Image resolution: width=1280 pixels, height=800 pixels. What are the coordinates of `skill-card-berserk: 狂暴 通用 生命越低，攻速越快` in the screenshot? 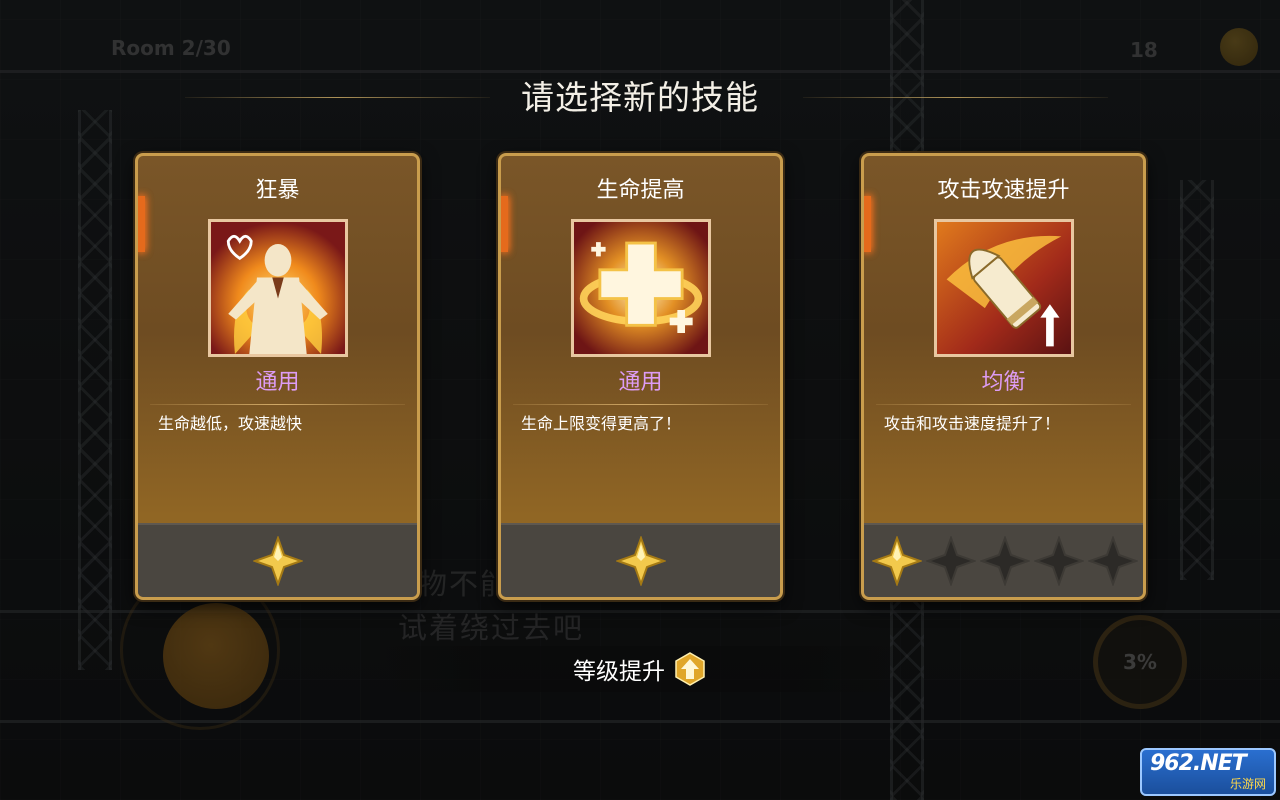 It's located at (277, 376).